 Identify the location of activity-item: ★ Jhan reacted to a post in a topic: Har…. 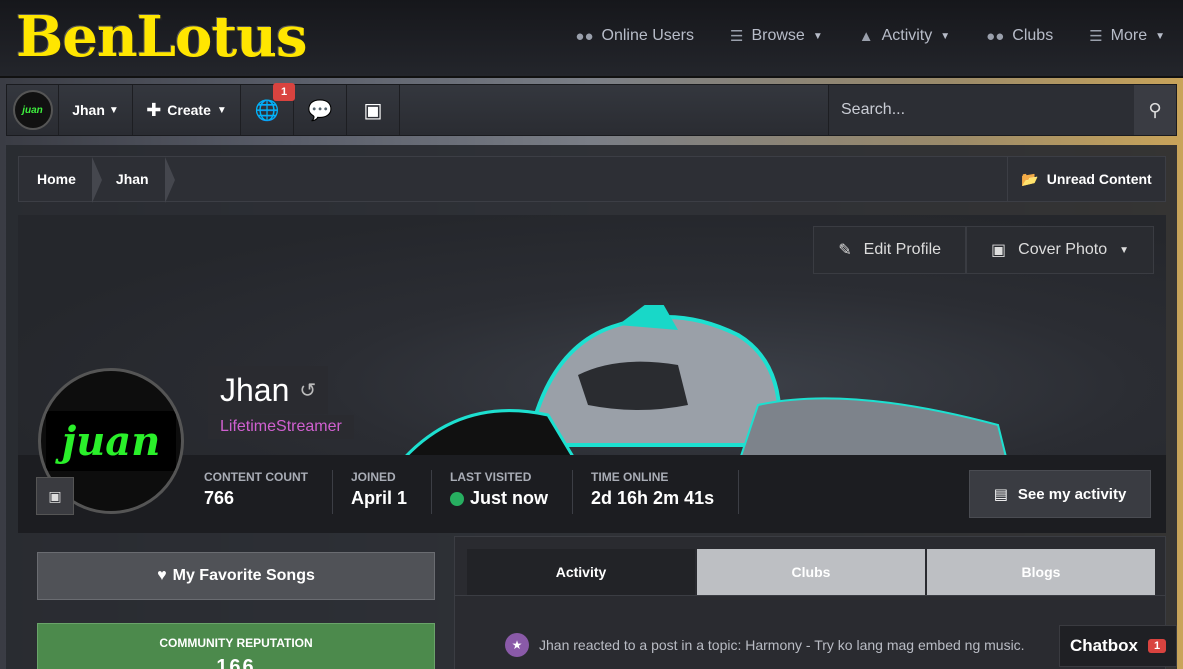
(765, 645).